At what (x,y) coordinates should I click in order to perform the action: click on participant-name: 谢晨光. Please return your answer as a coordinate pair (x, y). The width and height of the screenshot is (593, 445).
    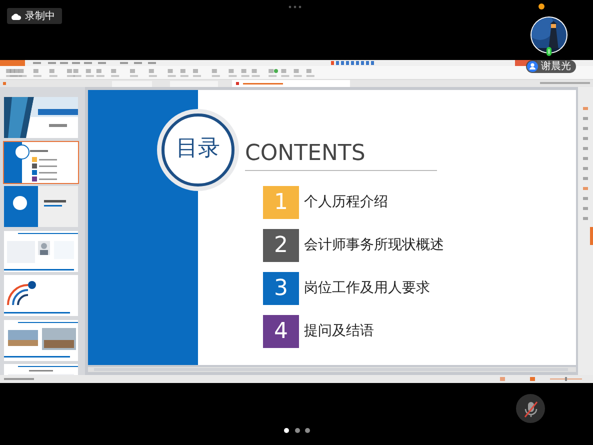
    Looking at the image, I should click on (556, 66).